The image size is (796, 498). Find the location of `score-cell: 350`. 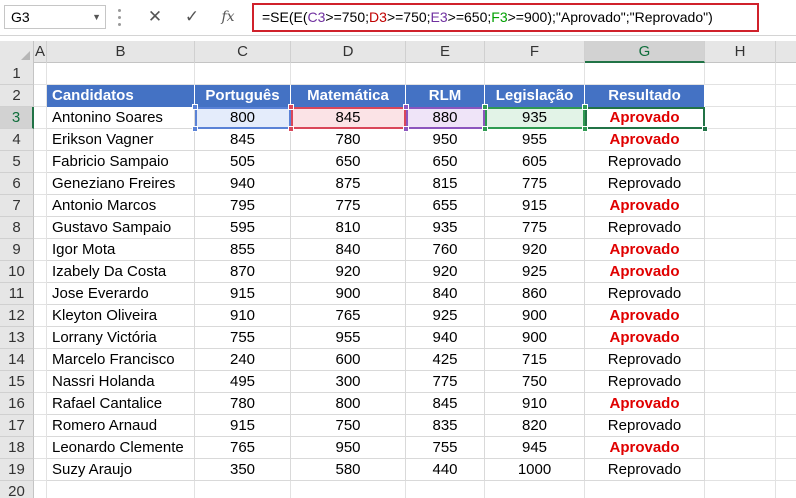

score-cell: 350 is located at coordinates (243, 470).